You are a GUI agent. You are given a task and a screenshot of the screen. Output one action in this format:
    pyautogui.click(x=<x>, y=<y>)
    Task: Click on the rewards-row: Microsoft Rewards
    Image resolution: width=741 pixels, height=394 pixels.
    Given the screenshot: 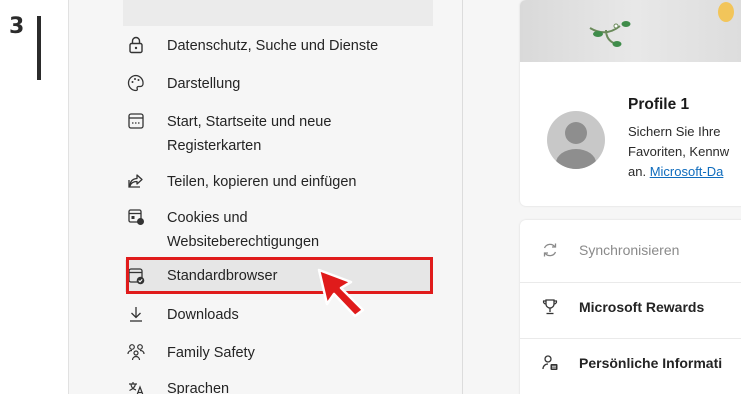 What is the action you would take?
    pyautogui.click(x=630, y=306)
    